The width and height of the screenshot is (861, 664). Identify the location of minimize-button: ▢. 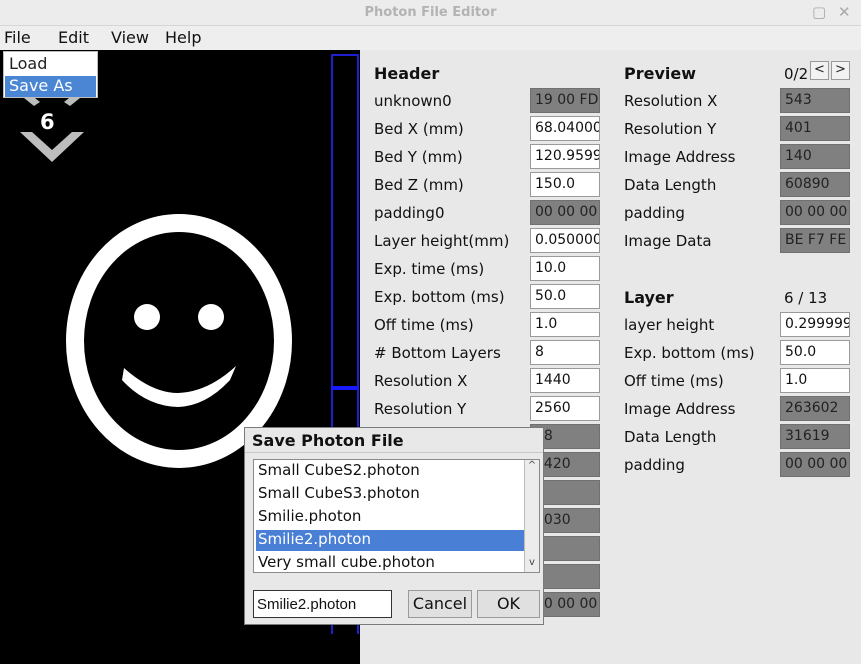
(819, 12).